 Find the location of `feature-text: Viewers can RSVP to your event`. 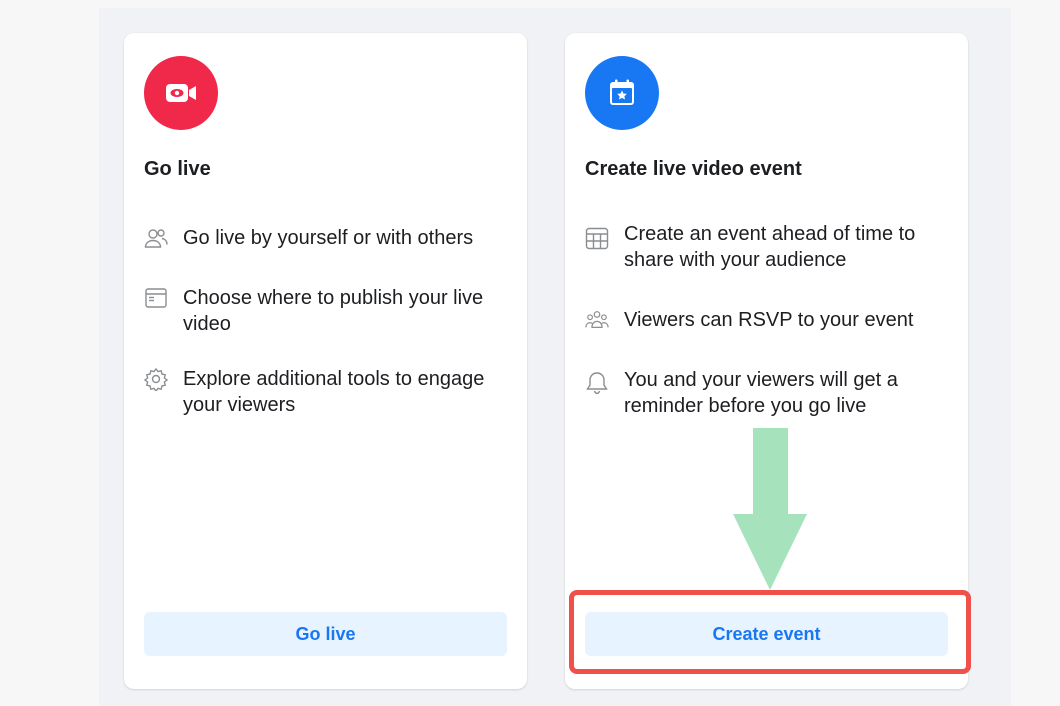

feature-text: Viewers can RSVP to your event is located at coordinates (768, 320).